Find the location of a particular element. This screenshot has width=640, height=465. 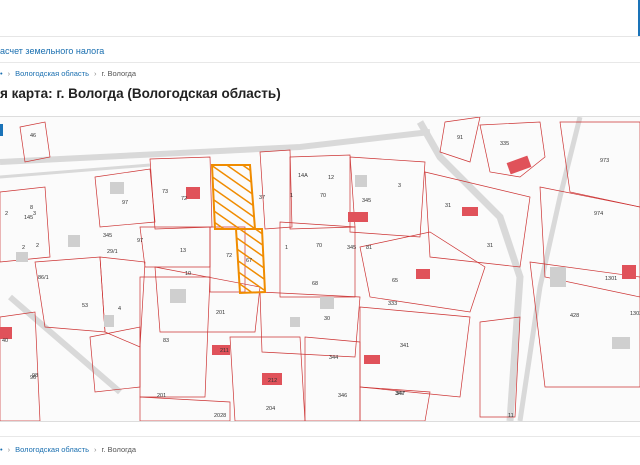

plot-number-label: 12 is located at coordinates (331, 178).